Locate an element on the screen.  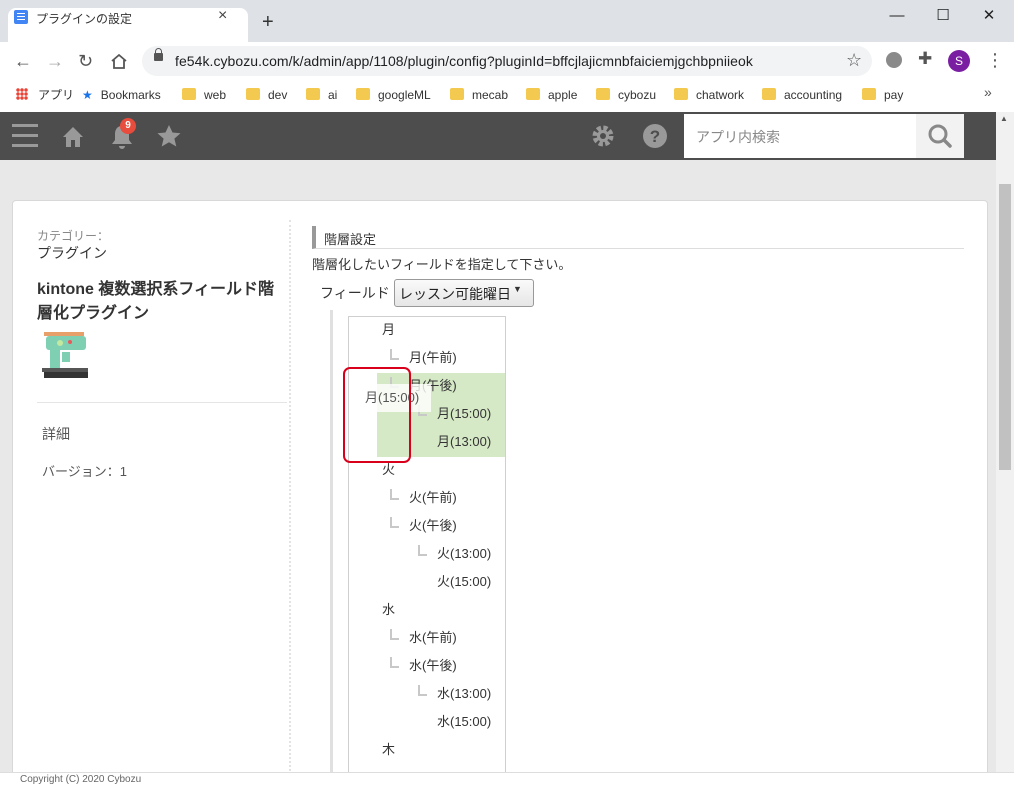
tree-node: 月 is located at coordinates (388, 330).